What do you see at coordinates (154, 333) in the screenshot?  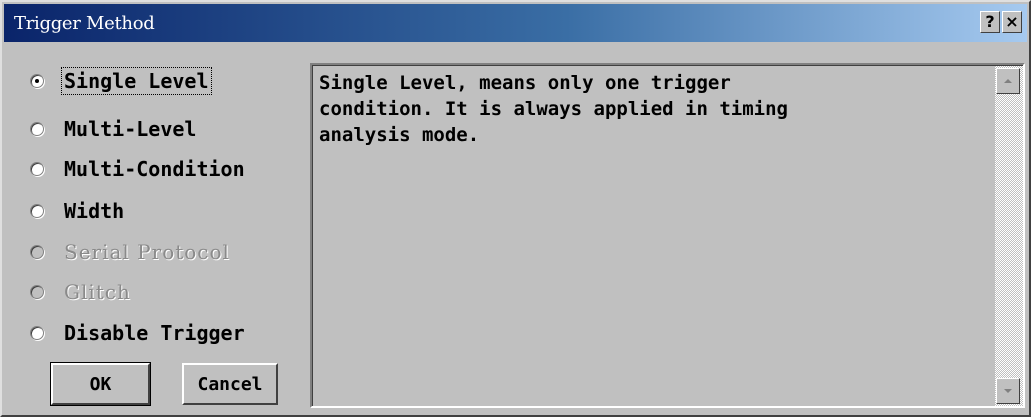 I see `option-label: Disable Trigger` at bounding box center [154, 333].